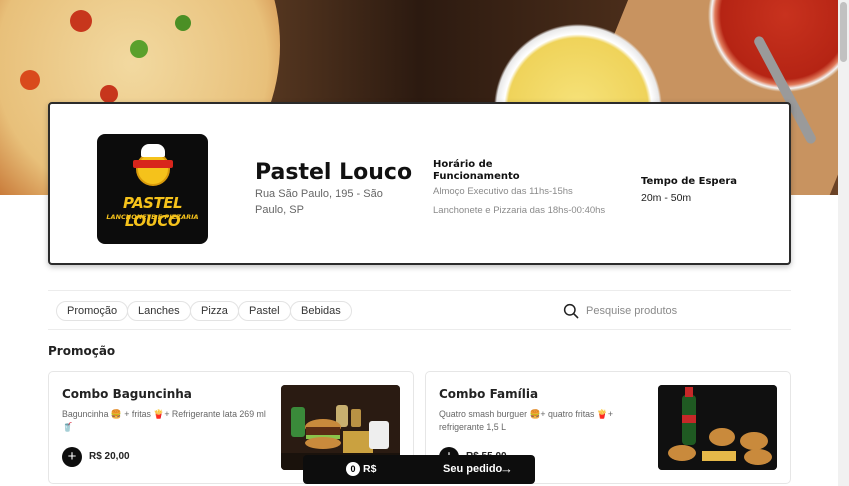 Image resolution: width=849 pixels, height=486 pixels. I want to click on logo-title: PASTEL LOUCO, so click(152, 212).